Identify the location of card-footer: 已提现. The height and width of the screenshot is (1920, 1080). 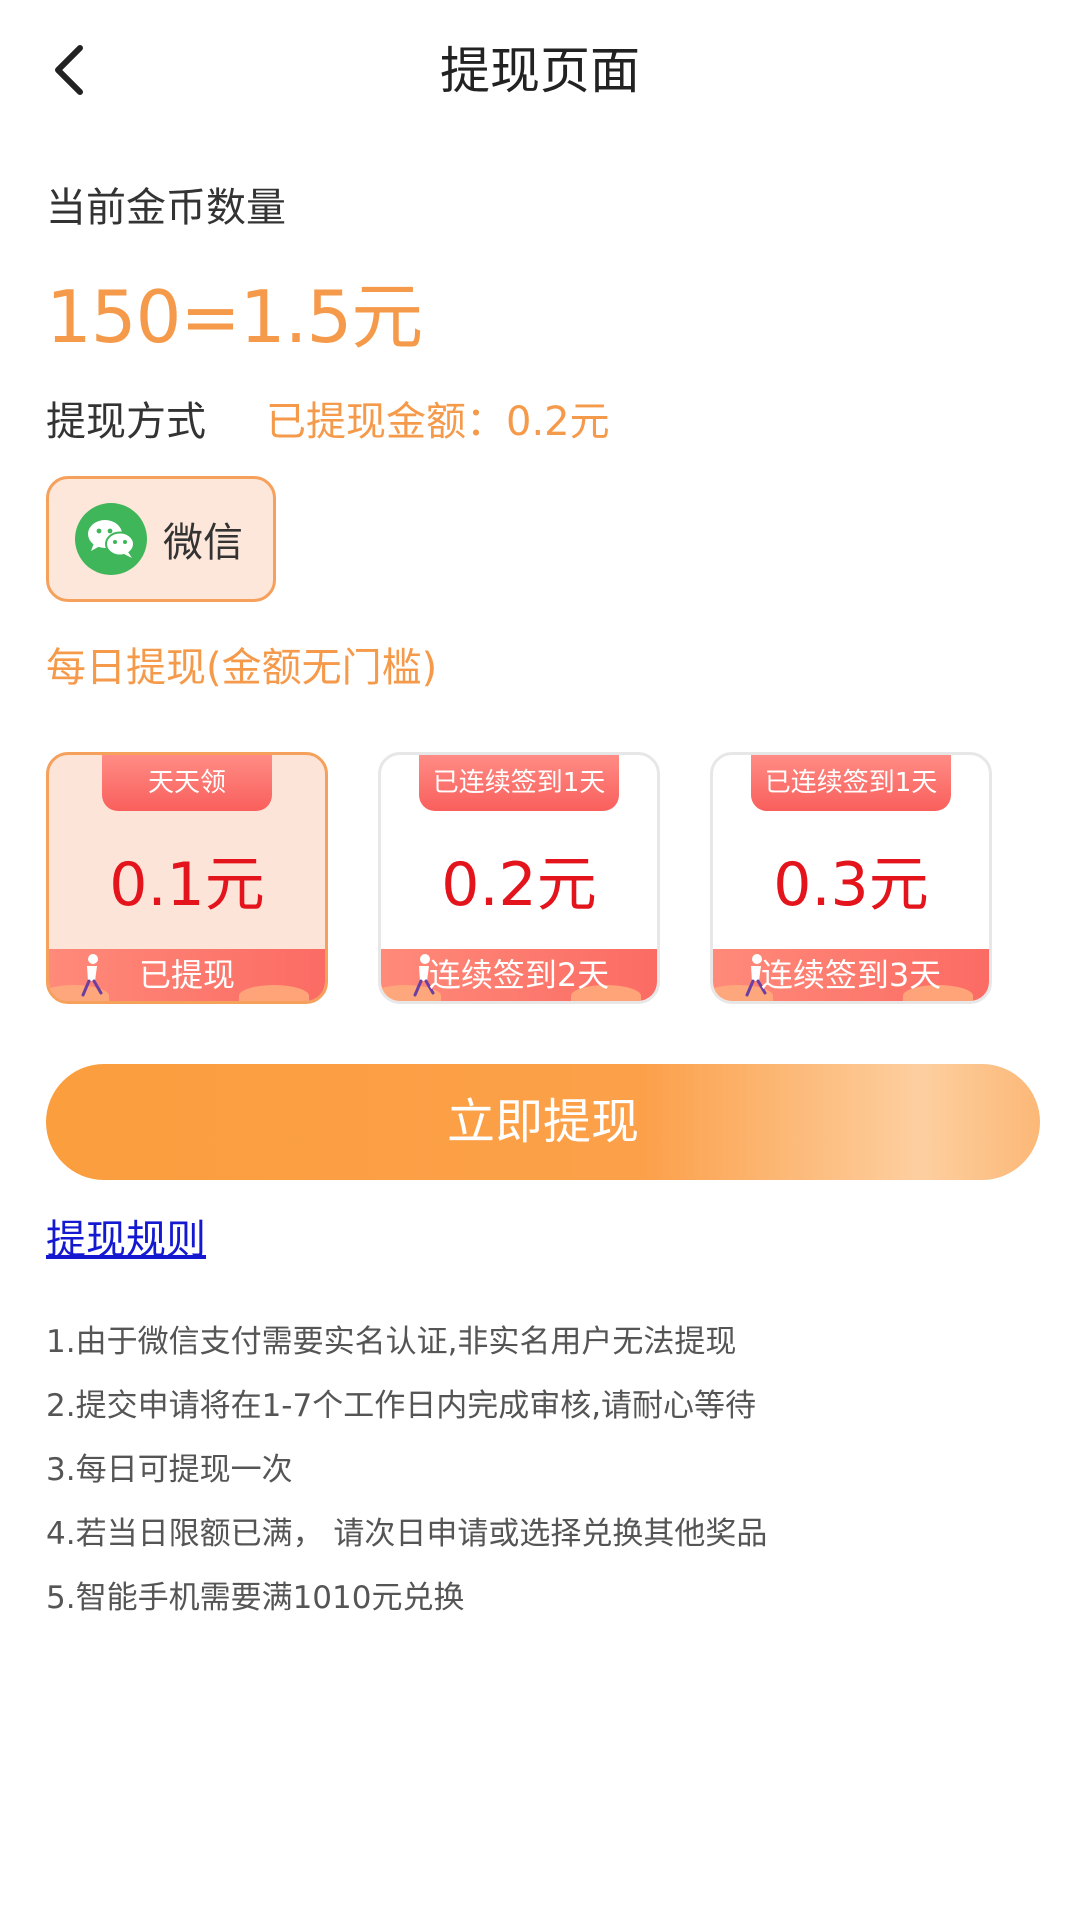
(187, 975).